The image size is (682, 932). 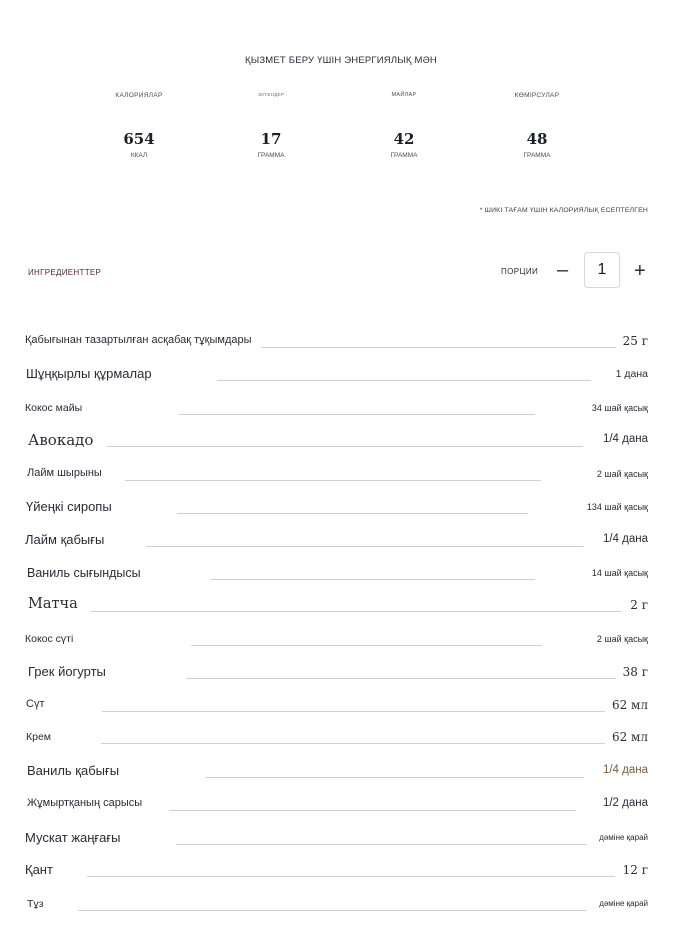 What do you see at coordinates (341, 440) in the screenshot?
I see `ingredient-row: Авокадо 1/4 дана` at bounding box center [341, 440].